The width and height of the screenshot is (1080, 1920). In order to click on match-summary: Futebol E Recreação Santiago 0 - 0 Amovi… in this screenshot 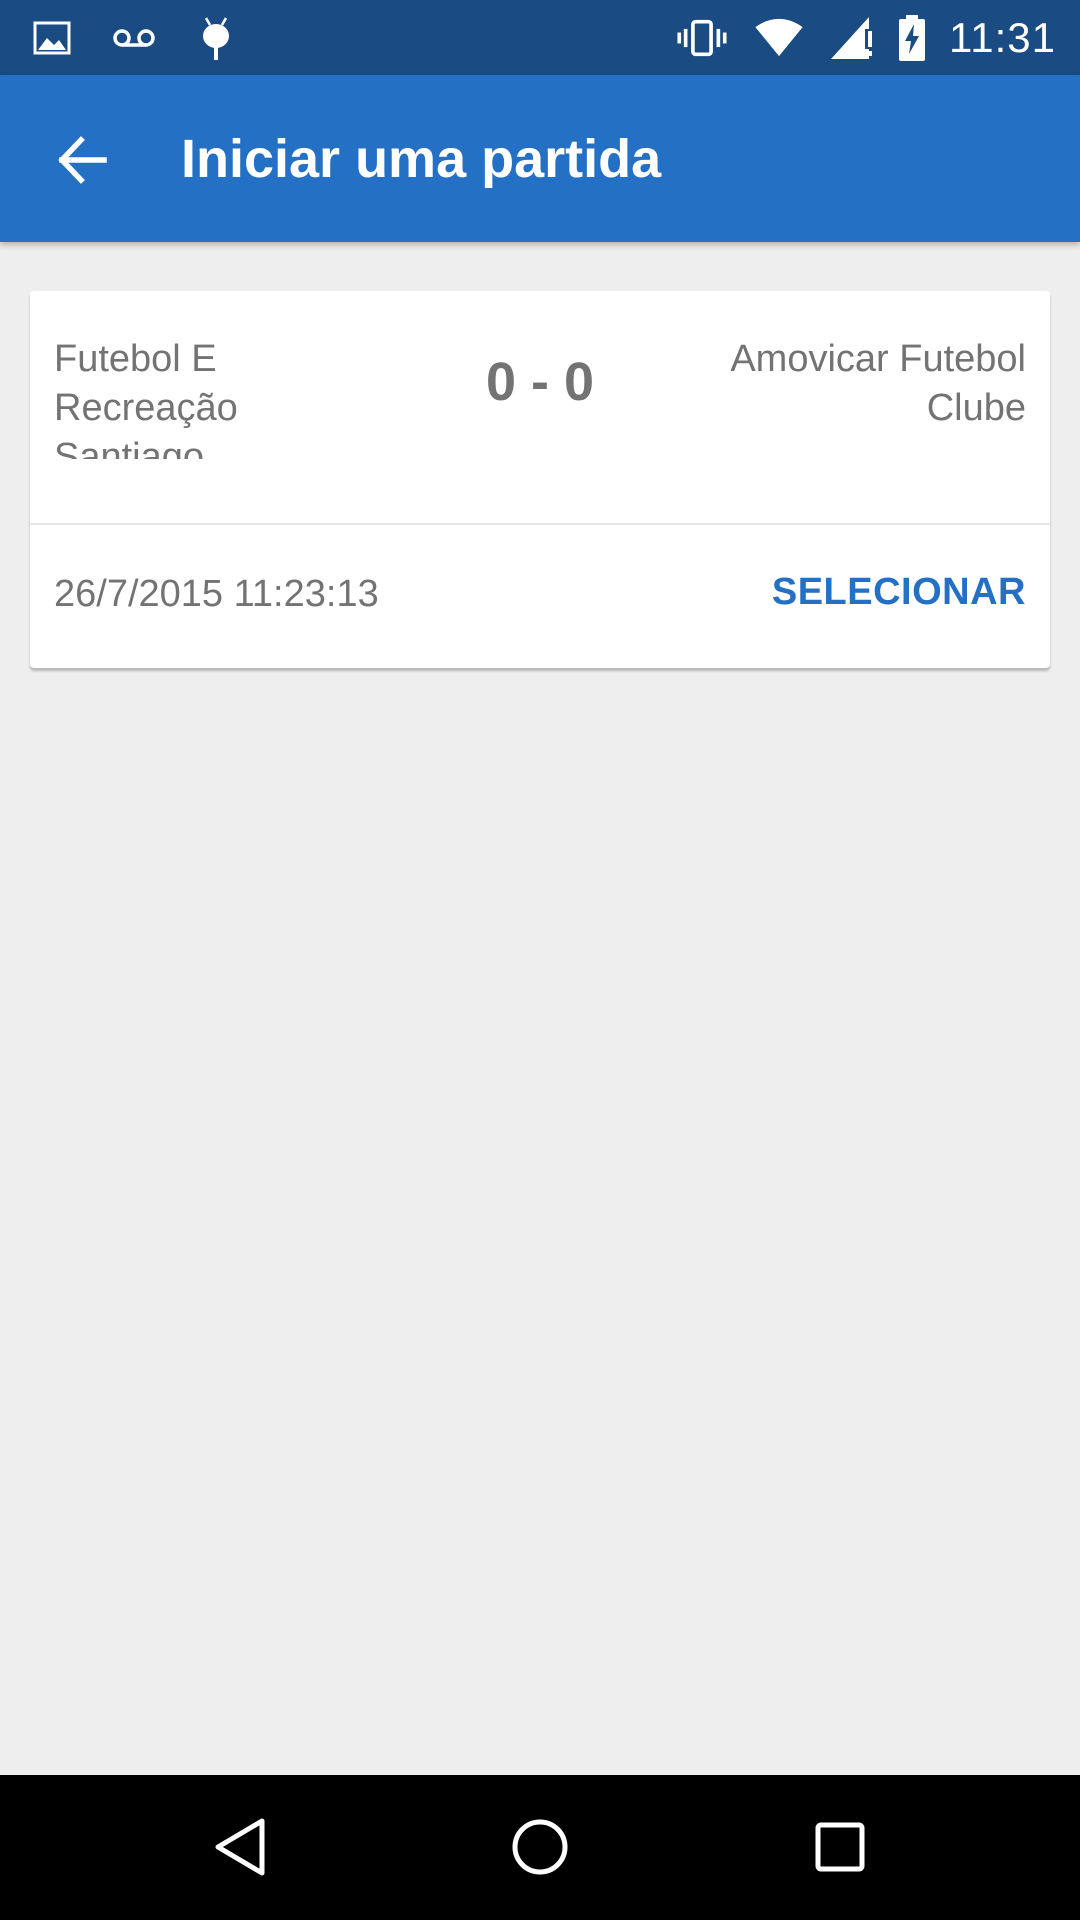, I will do `click(540, 408)`.